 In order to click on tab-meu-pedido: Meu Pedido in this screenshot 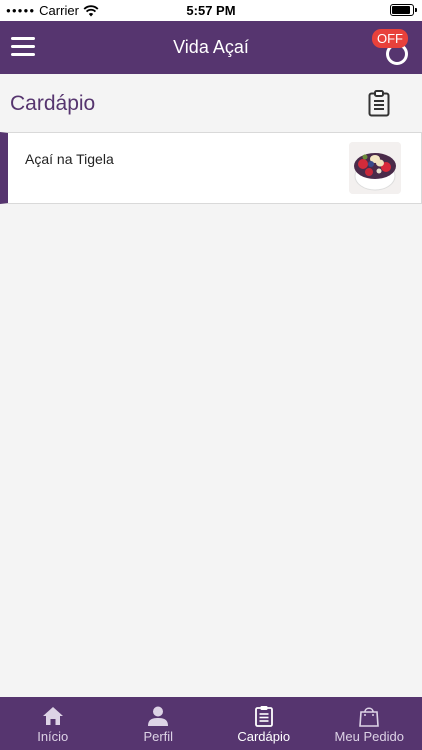, I will do `click(369, 723)`.